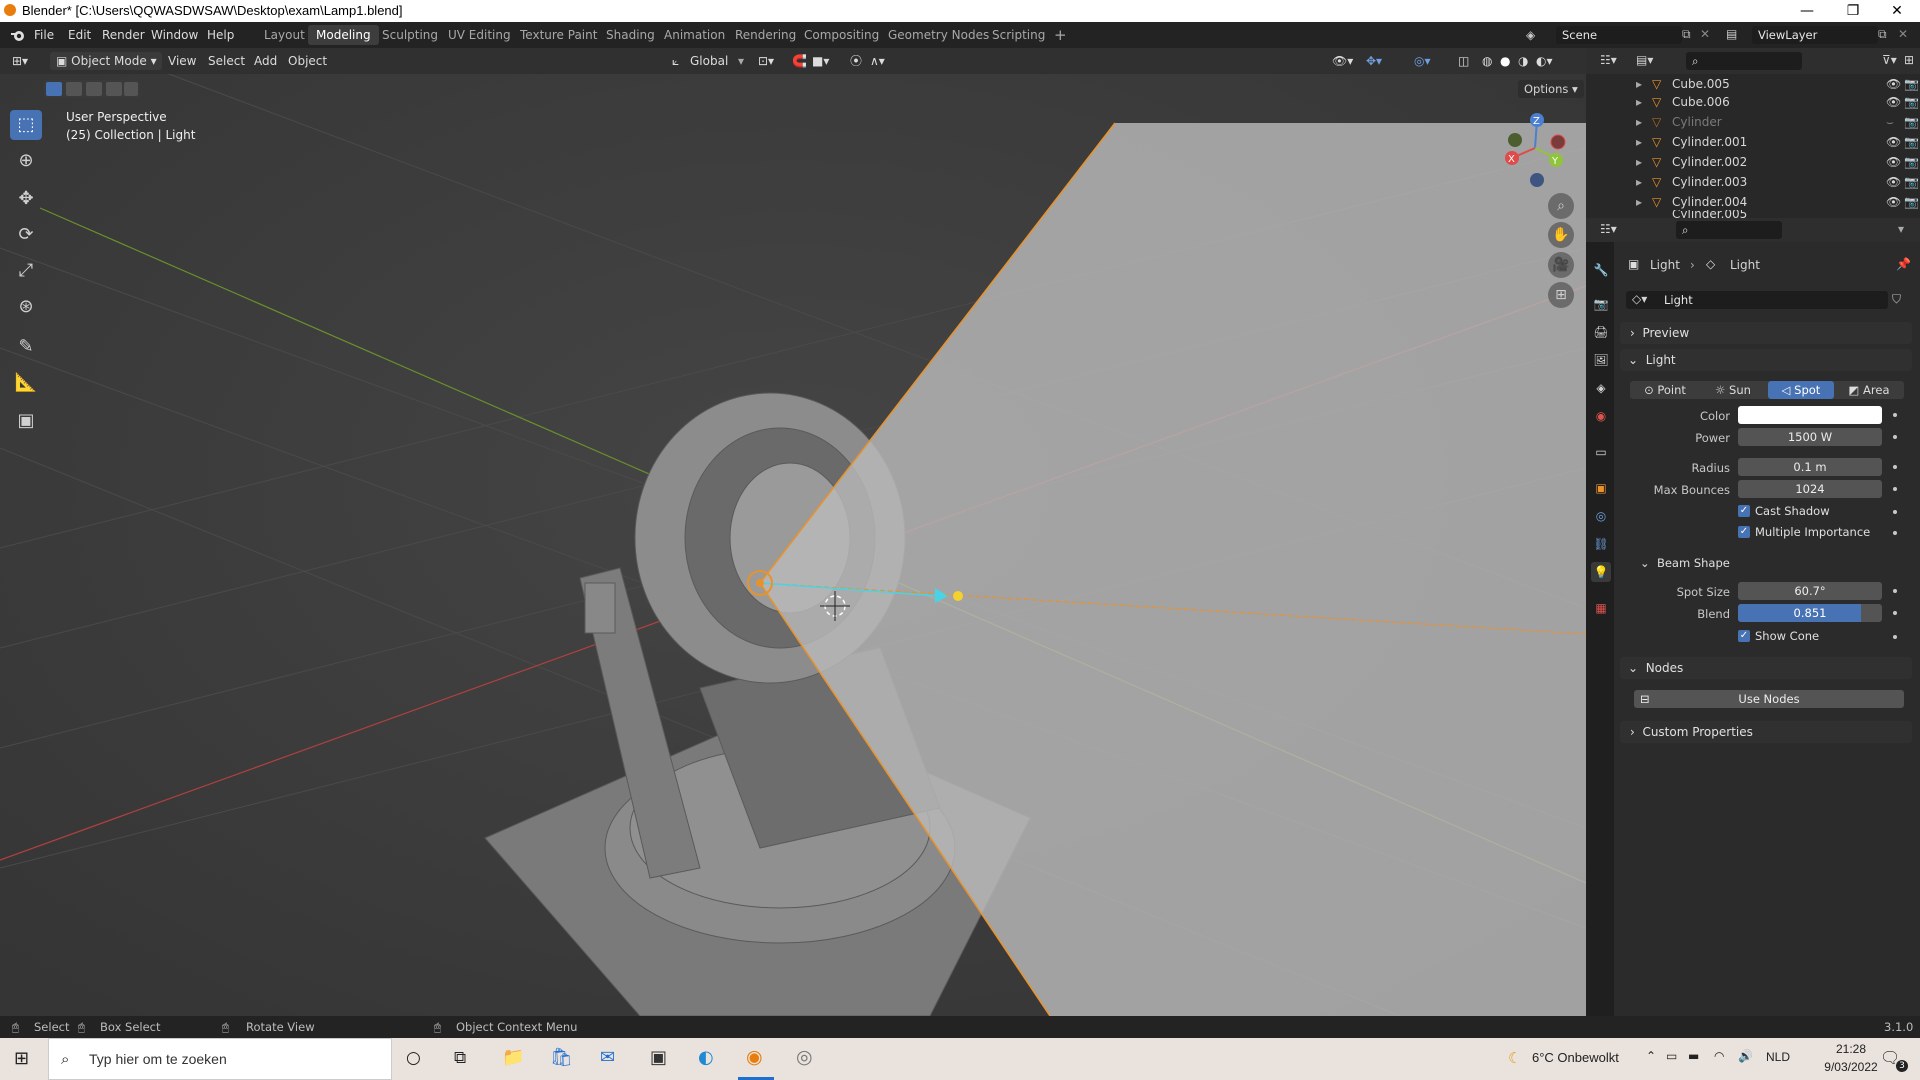 Image resolution: width=1920 pixels, height=1080 pixels. What do you see at coordinates (26, 161) in the screenshot?
I see `cursor-tool: ⊕` at bounding box center [26, 161].